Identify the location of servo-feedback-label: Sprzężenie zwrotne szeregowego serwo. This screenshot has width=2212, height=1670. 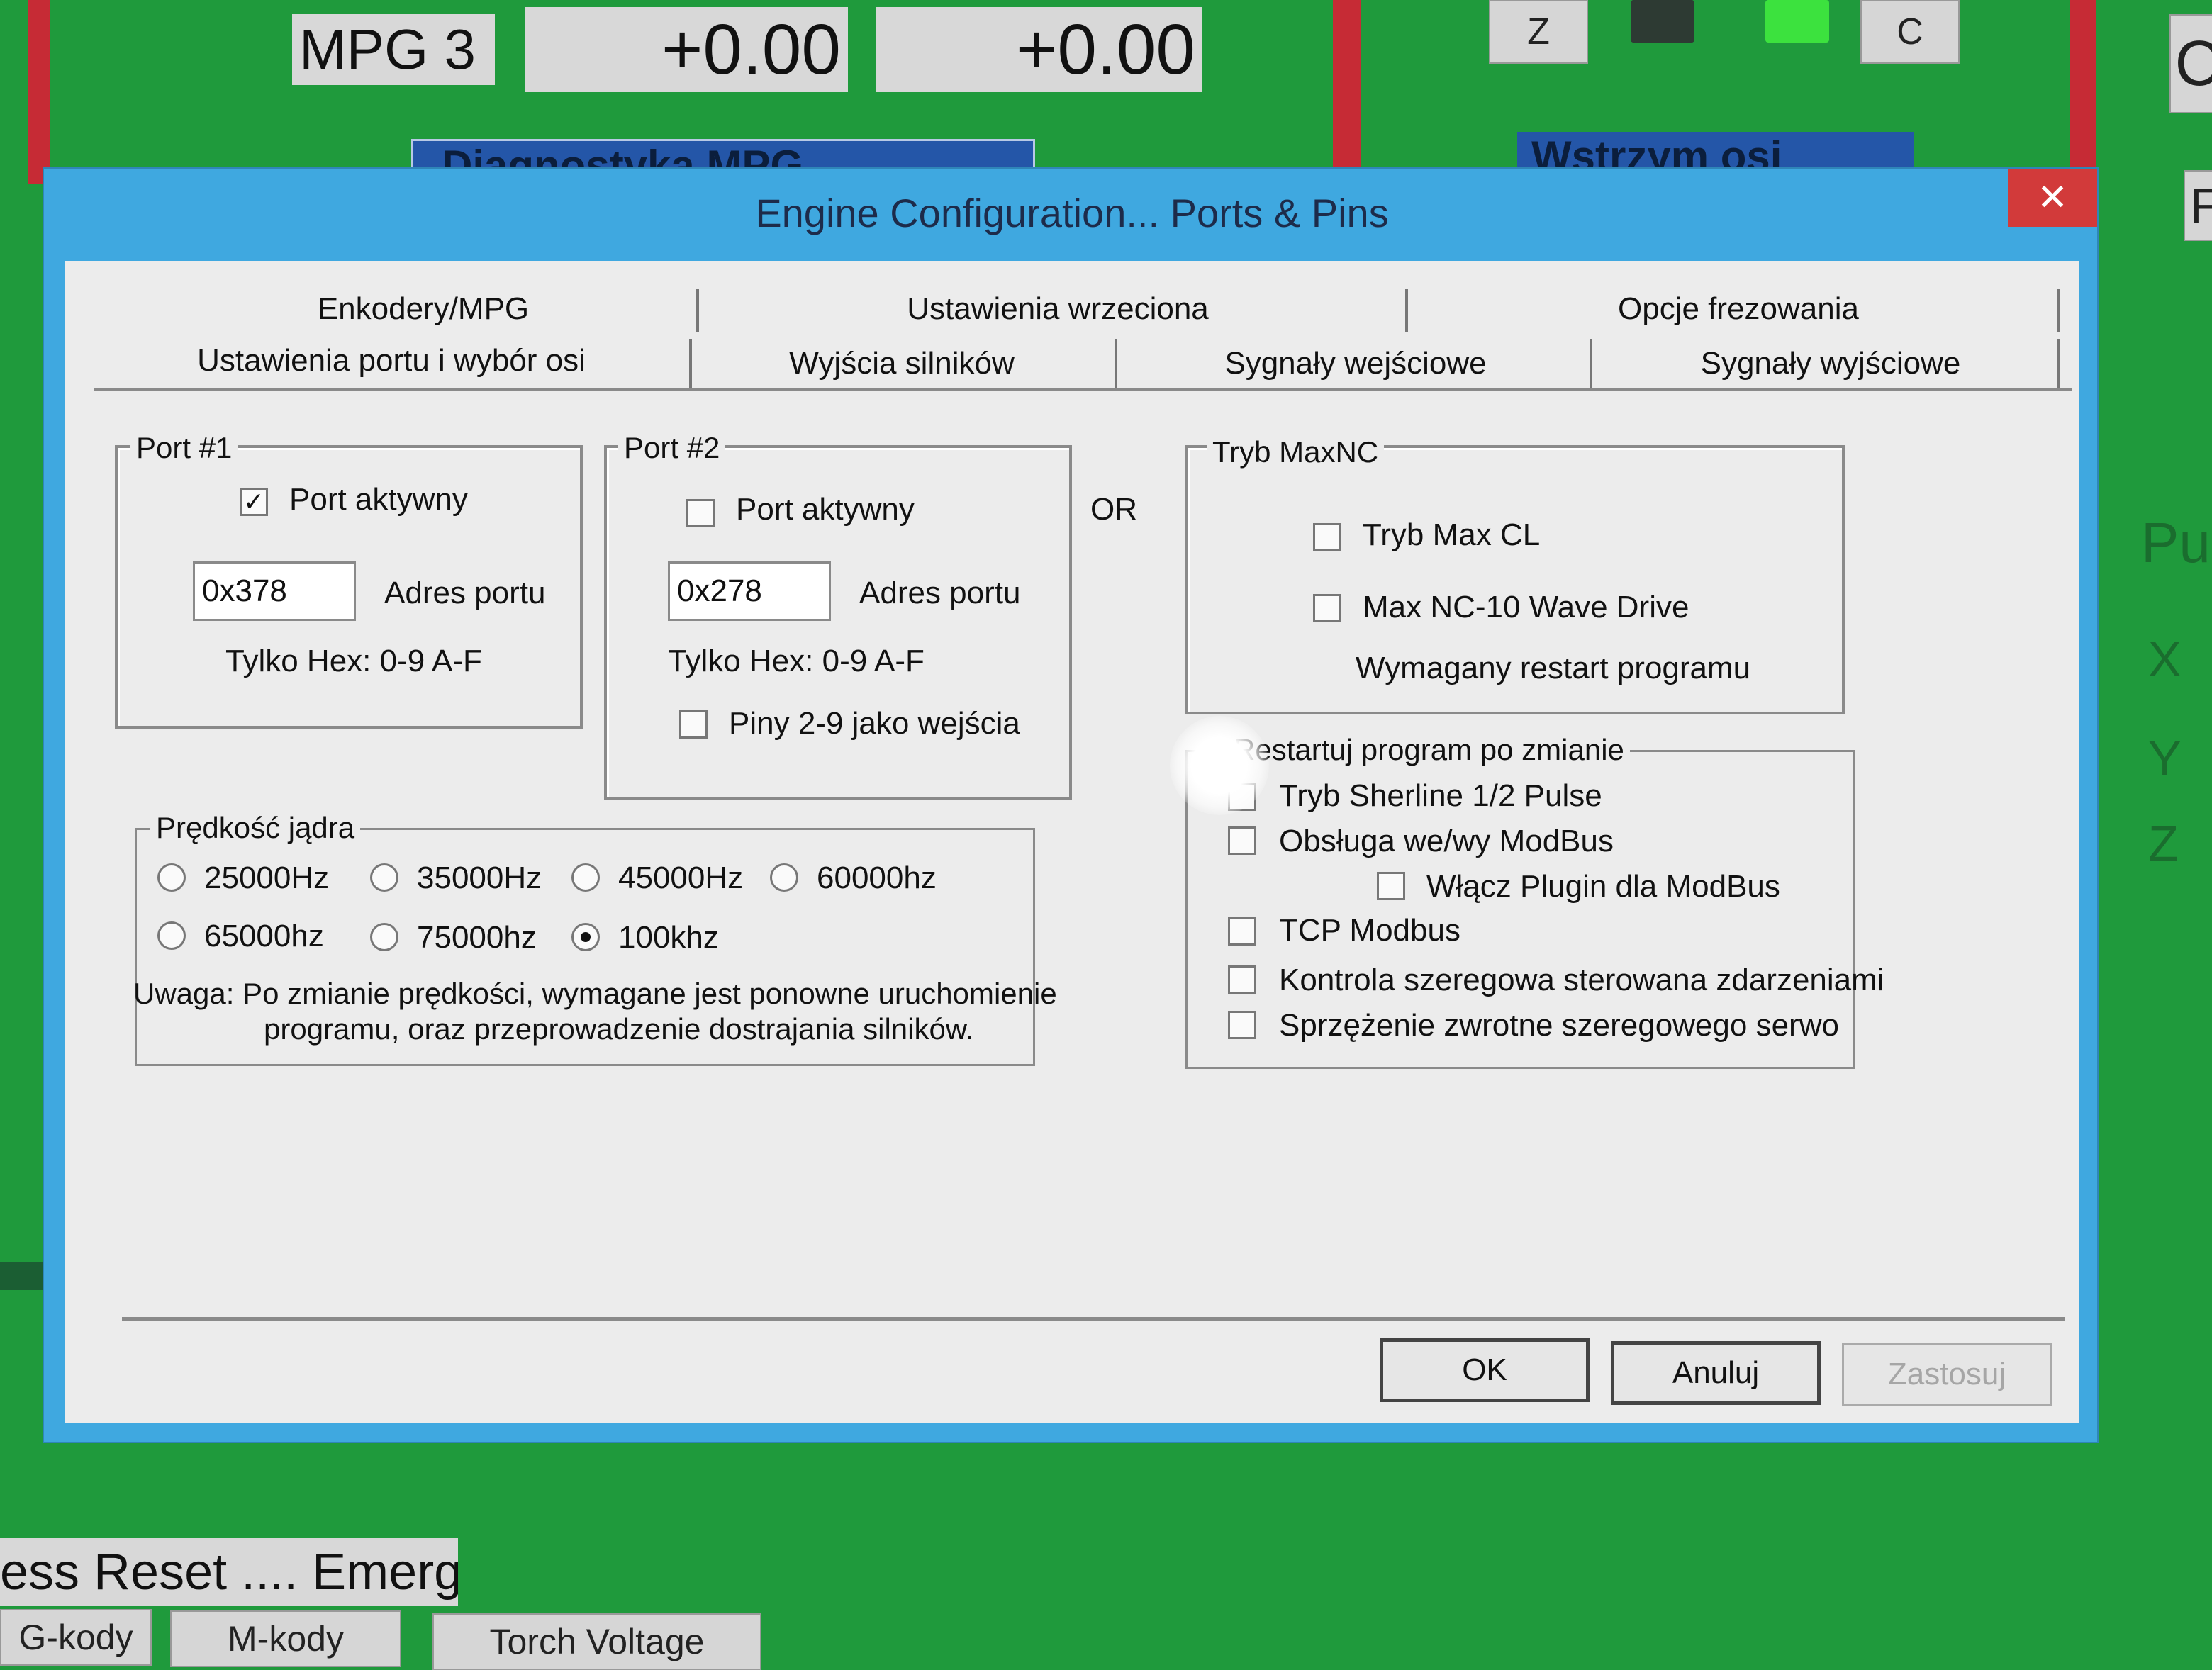
(1559, 1025).